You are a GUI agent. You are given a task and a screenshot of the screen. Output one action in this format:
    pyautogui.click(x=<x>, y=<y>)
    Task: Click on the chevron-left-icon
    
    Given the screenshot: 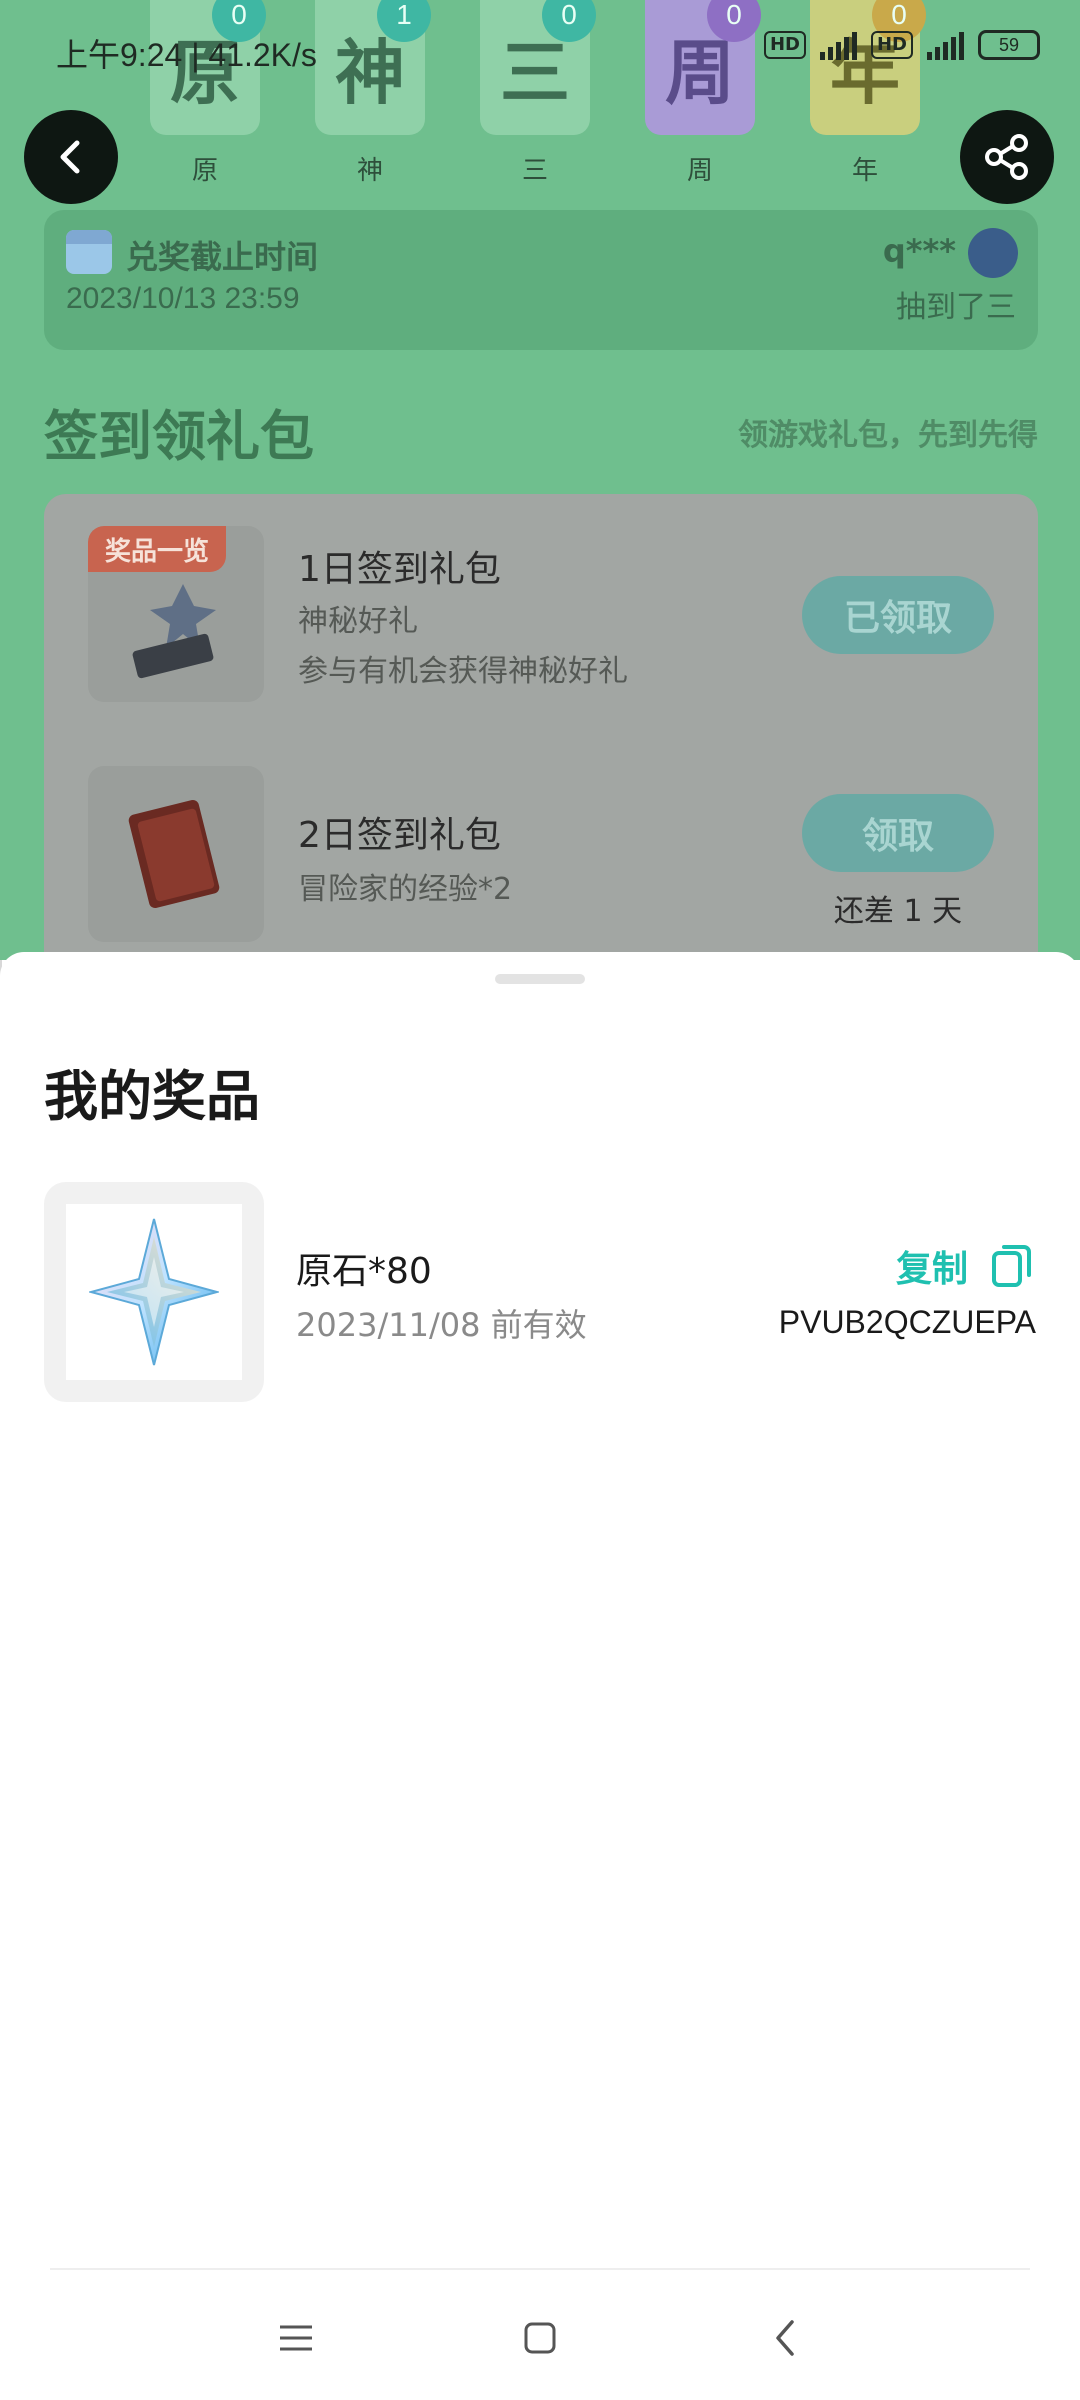 What is the action you would take?
    pyautogui.click(x=70, y=157)
    